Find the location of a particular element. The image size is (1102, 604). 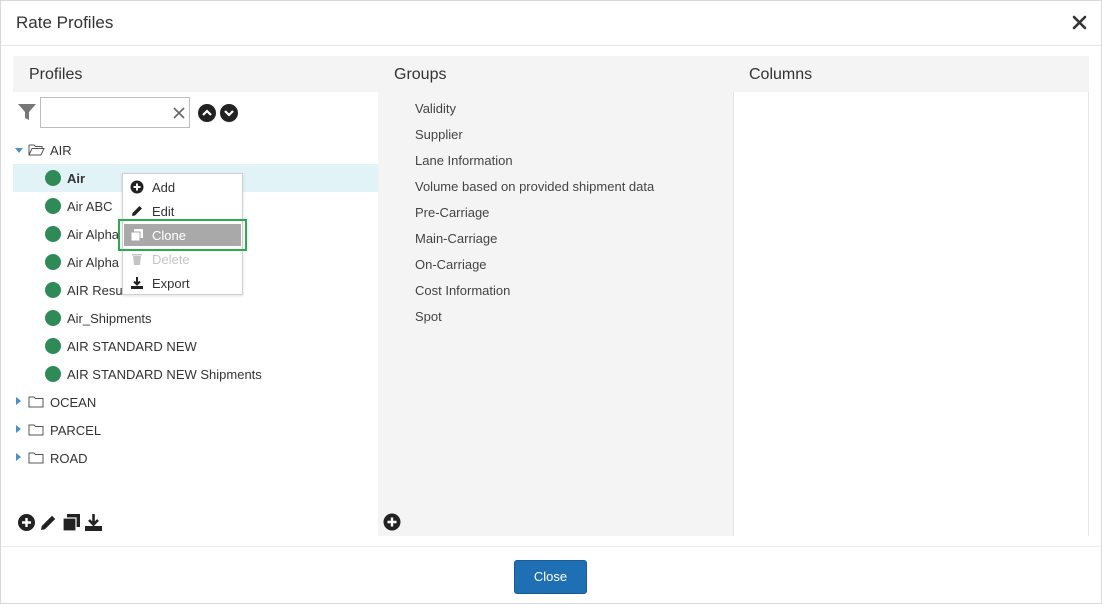

pencil-icon is located at coordinates (137, 211).